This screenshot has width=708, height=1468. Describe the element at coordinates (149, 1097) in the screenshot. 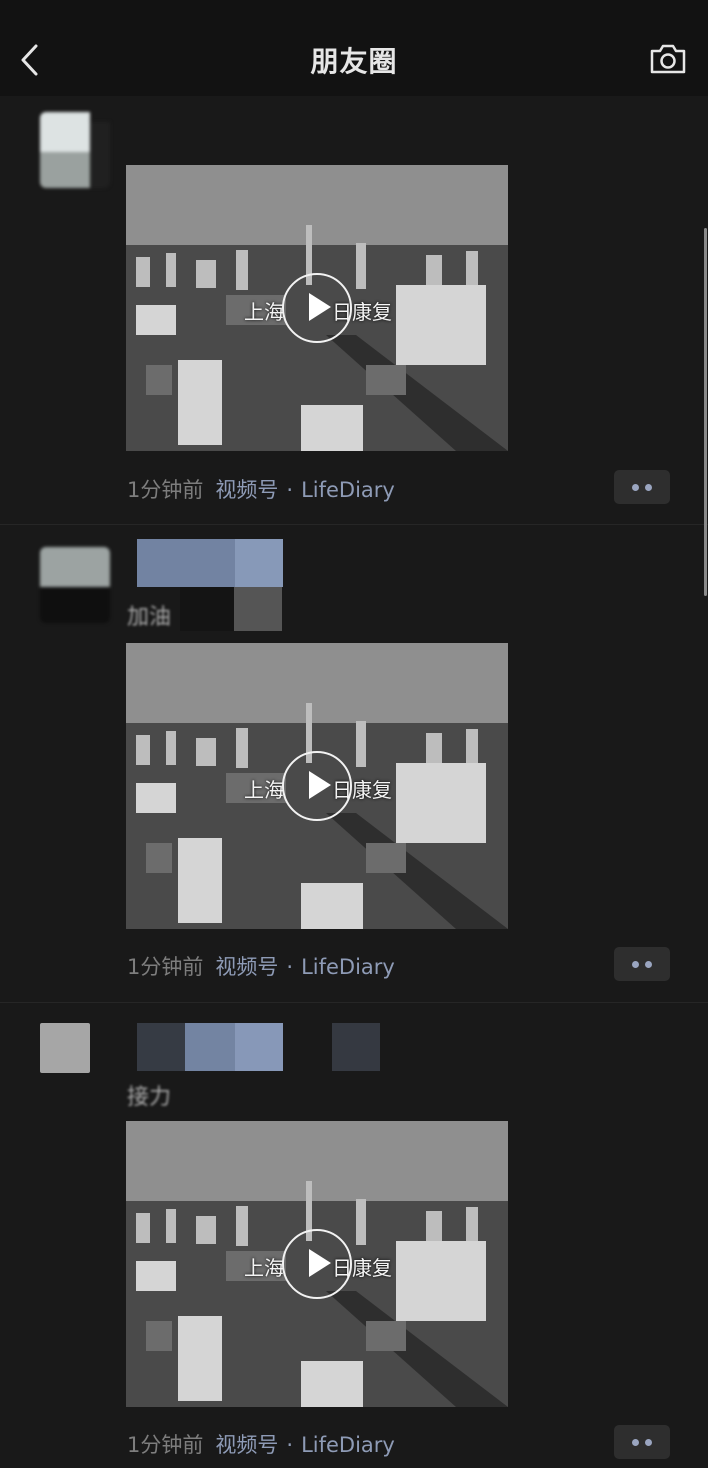

I see `post-caption: 接力` at that location.